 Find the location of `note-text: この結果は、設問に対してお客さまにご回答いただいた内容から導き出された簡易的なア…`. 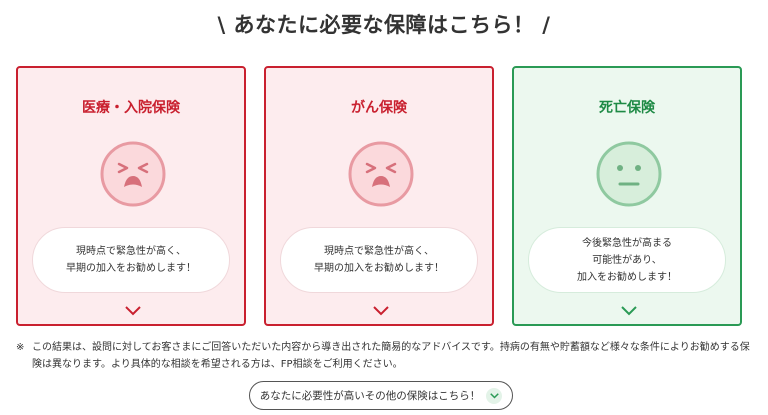

note-text: この結果は、設問に対してお客さまにご回答いただいた内容から導き出された簡易的なア… is located at coordinates (391, 356).